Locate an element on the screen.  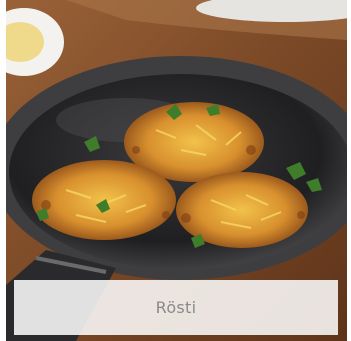
rosti-cake-left is located at coordinates (104, 200).